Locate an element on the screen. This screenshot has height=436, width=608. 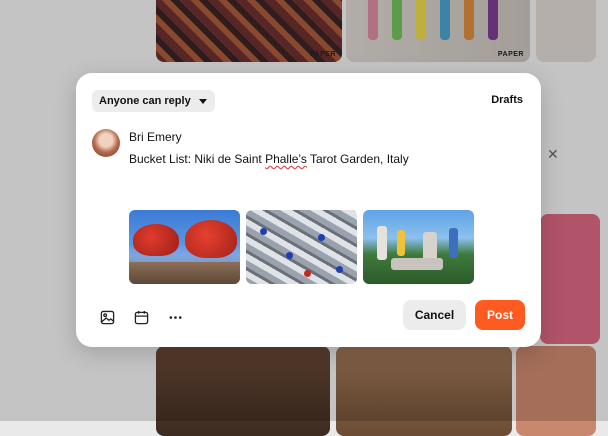
post-text-segment: Tarot Garden, Italy is located at coordinates (357, 159).